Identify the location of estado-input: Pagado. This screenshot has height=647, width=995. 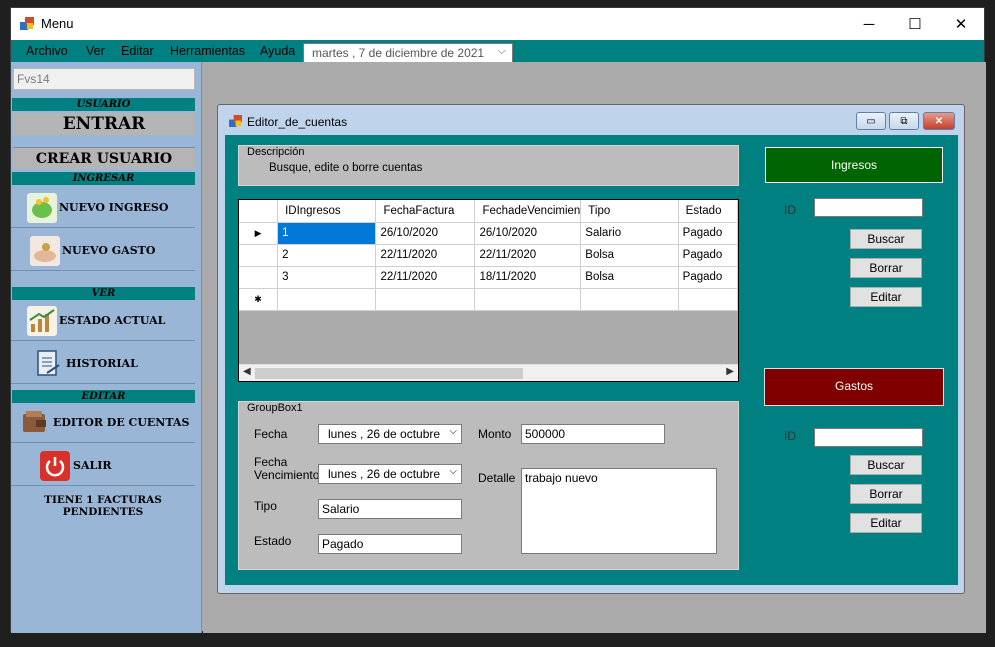
(390, 544).